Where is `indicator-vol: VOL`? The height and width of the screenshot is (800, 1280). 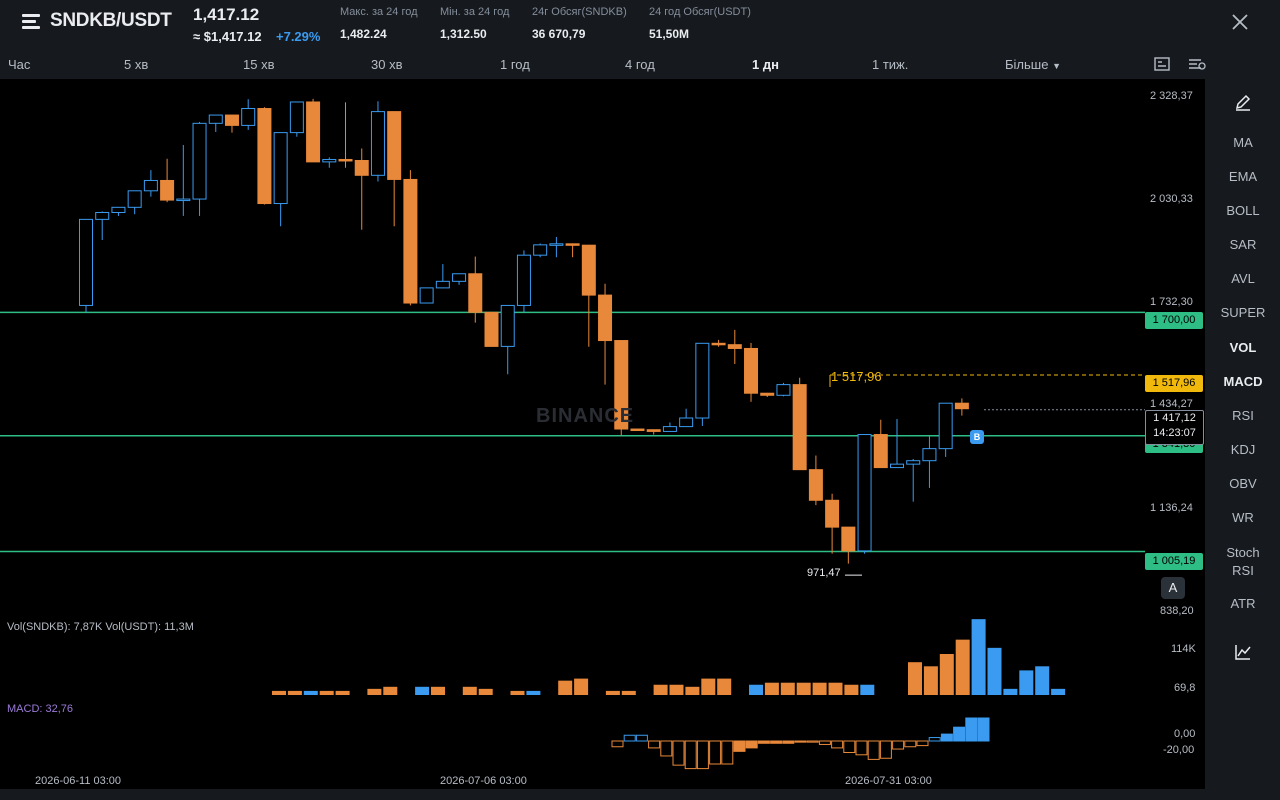
indicator-vol: VOL is located at coordinates (1243, 347).